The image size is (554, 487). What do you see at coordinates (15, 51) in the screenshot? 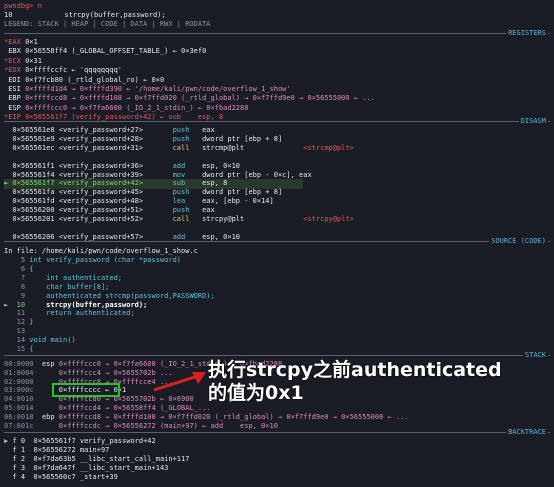
I see `register-name: EBX` at bounding box center [15, 51].